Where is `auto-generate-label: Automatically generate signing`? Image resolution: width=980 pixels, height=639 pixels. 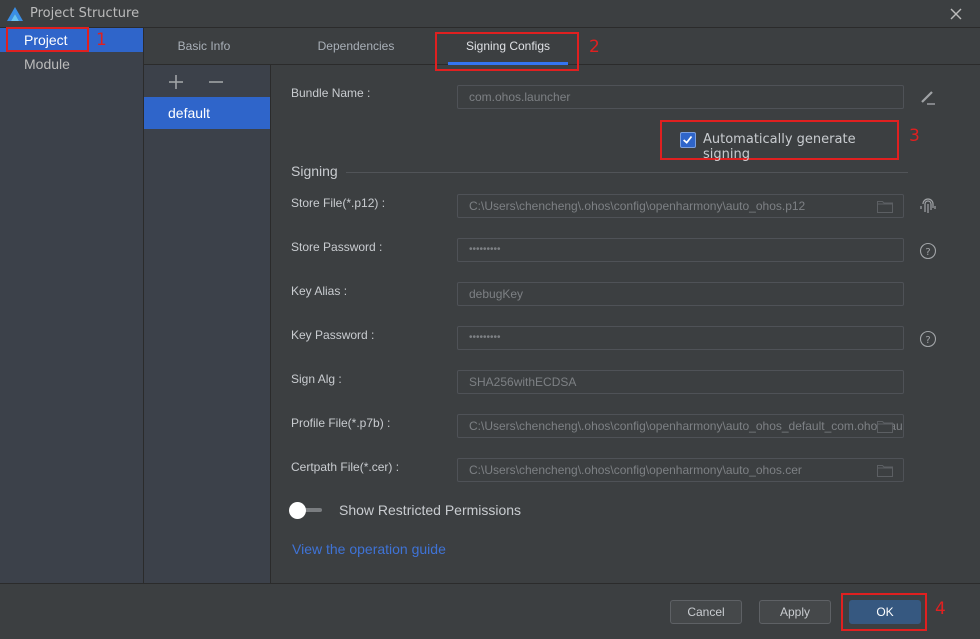
auto-generate-label: Automatically generate signing is located at coordinates (779, 147).